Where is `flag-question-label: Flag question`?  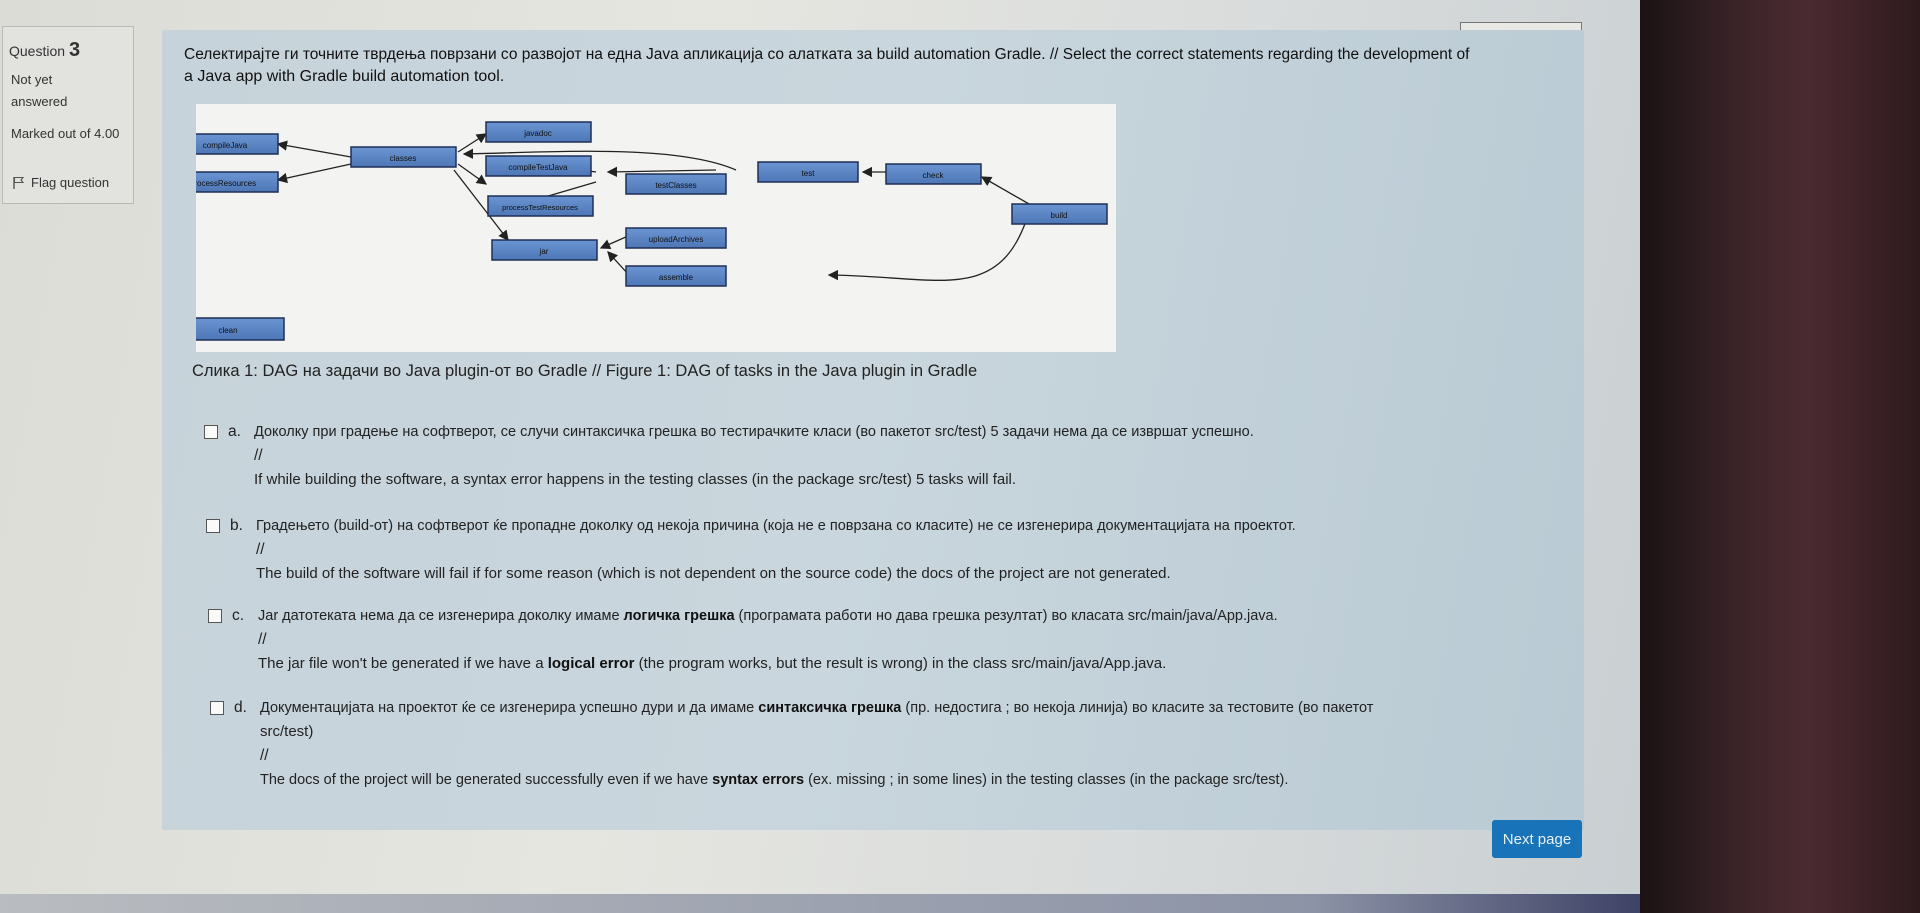
flag-question-label: Flag question is located at coordinates (70, 182).